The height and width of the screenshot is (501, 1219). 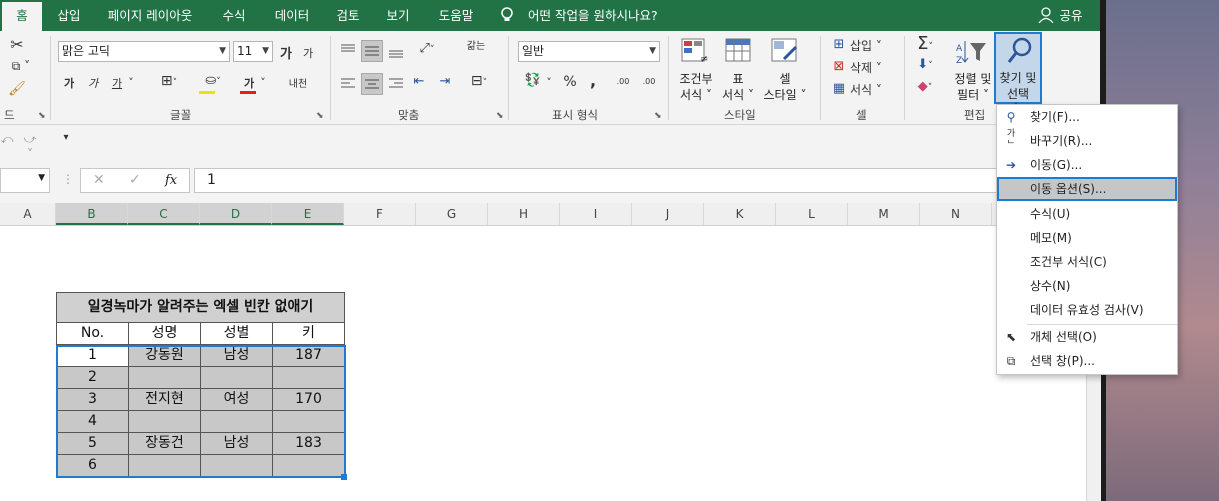 I want to click on menu-item-conditional-formatting: 조건부 서식(C), so click(x=1087, y=262).